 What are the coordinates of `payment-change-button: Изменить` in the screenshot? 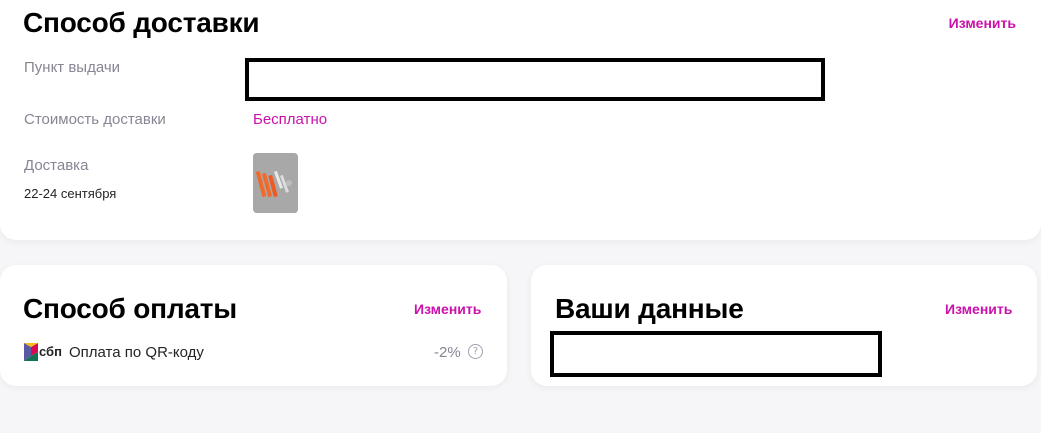 It's located at (447, 309).